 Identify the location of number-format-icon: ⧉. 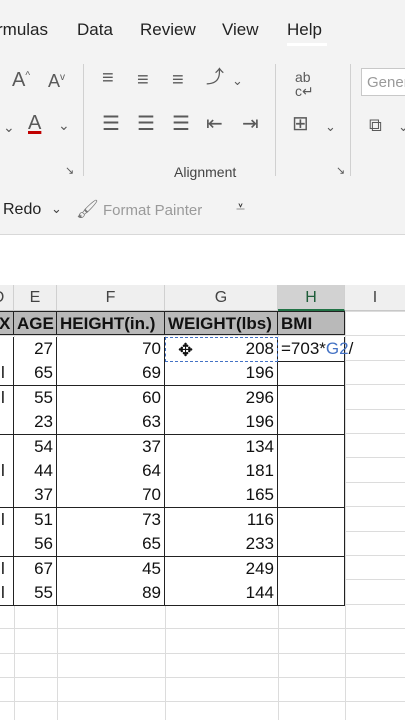
(375, 125).